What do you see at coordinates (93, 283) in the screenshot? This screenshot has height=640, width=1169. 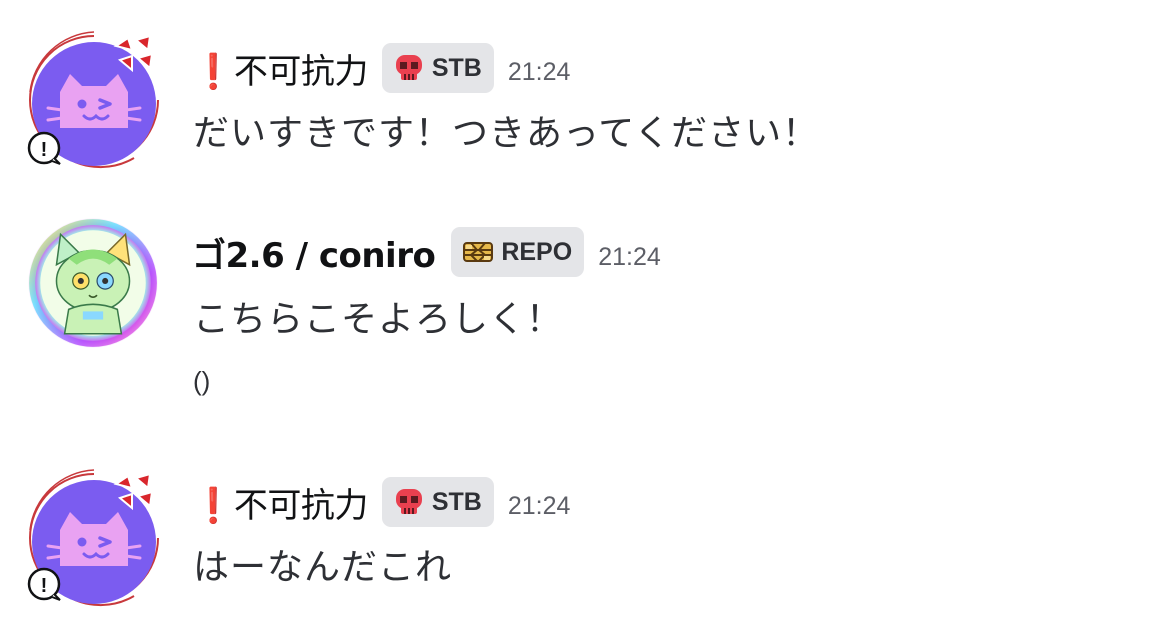 I see `avatar` at bounding box center [93, 283].